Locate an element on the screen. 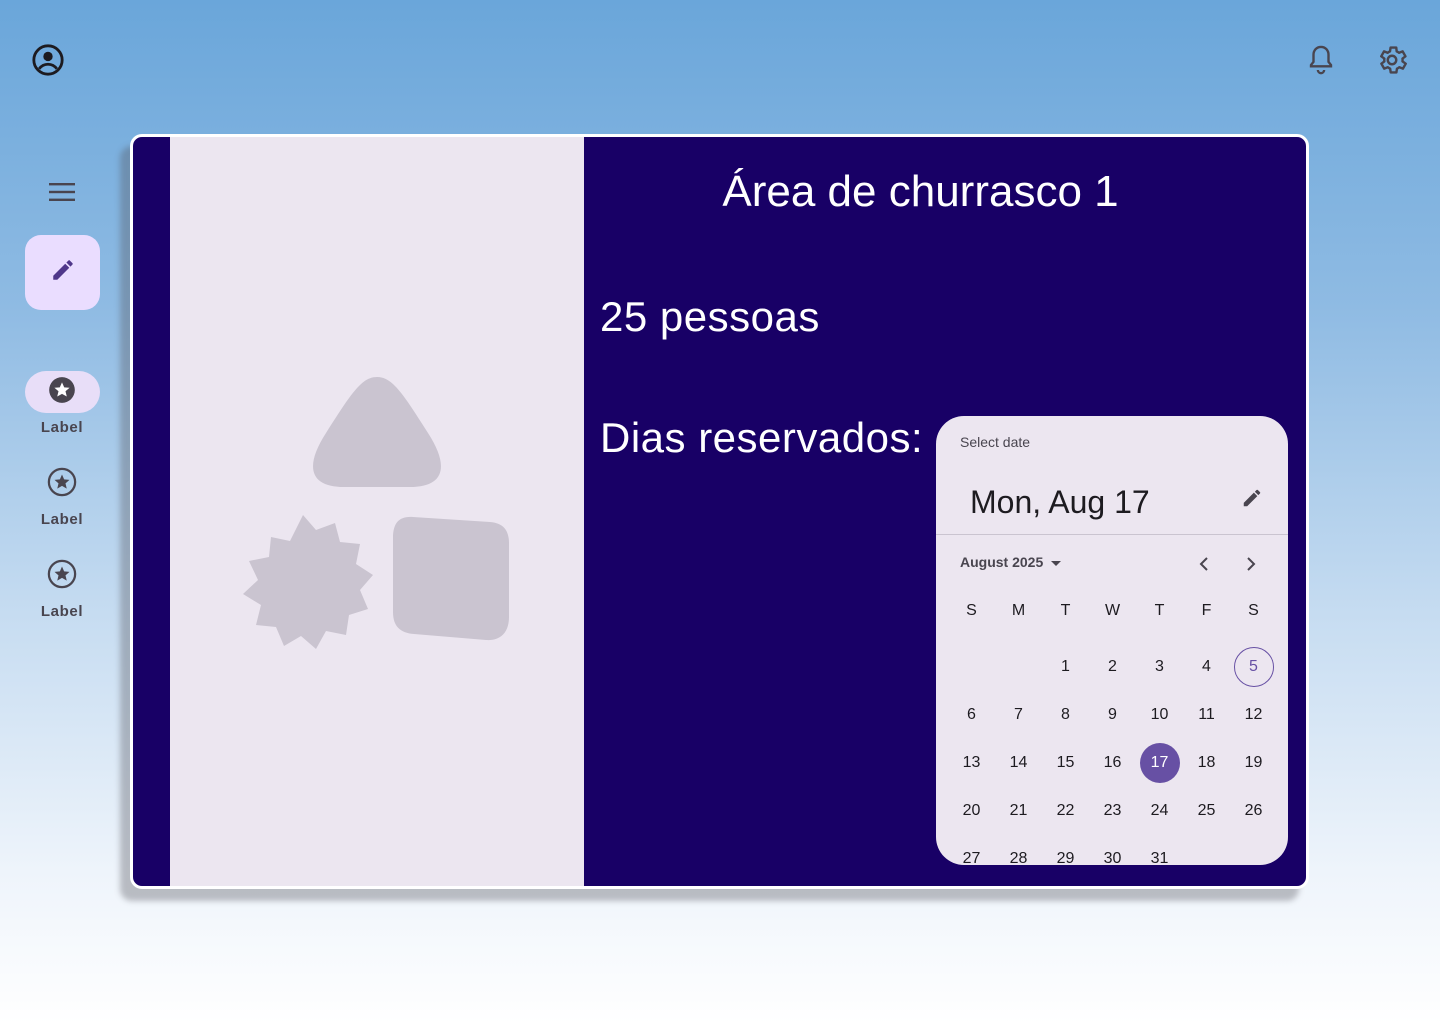  calendar-day: 15 is located at coordinates (1065, 763).